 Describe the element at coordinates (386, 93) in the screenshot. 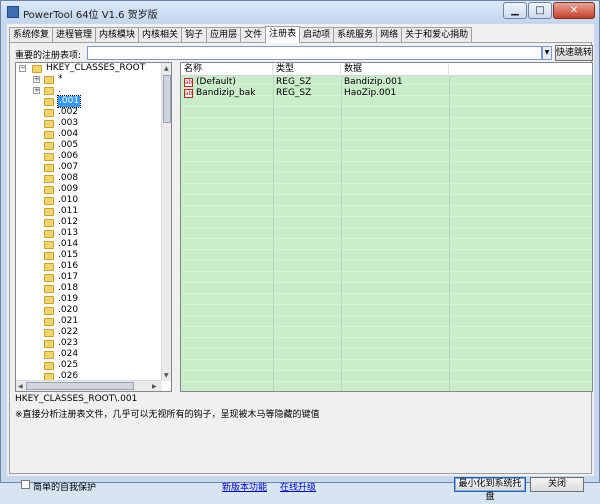

I see `list-row: ab Bandizip_bak REG_SZ HaoZip.001` at that location.